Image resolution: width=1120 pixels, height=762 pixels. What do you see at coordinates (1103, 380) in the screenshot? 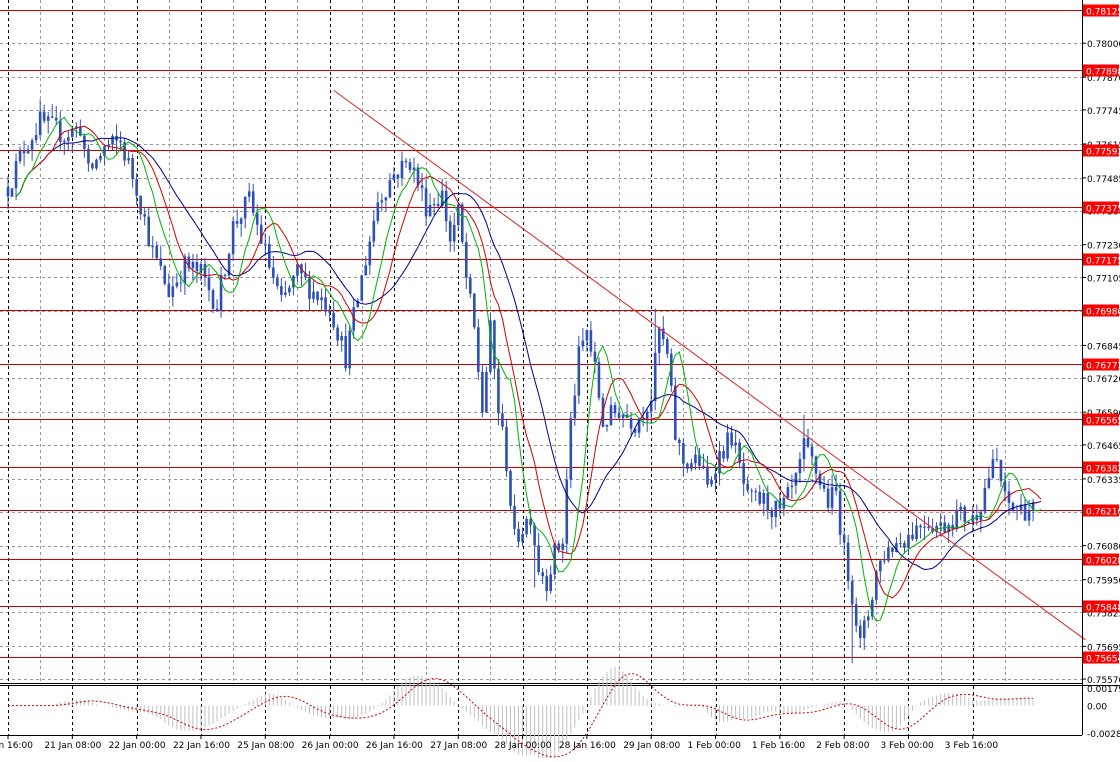
I see `price-tick-label: 0.76720` at bounding box center [1103, 380].